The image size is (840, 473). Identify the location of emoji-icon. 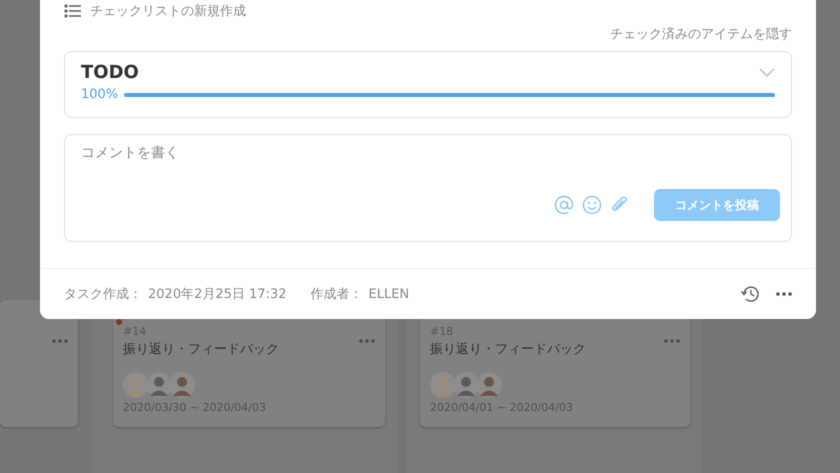
(592, 205).